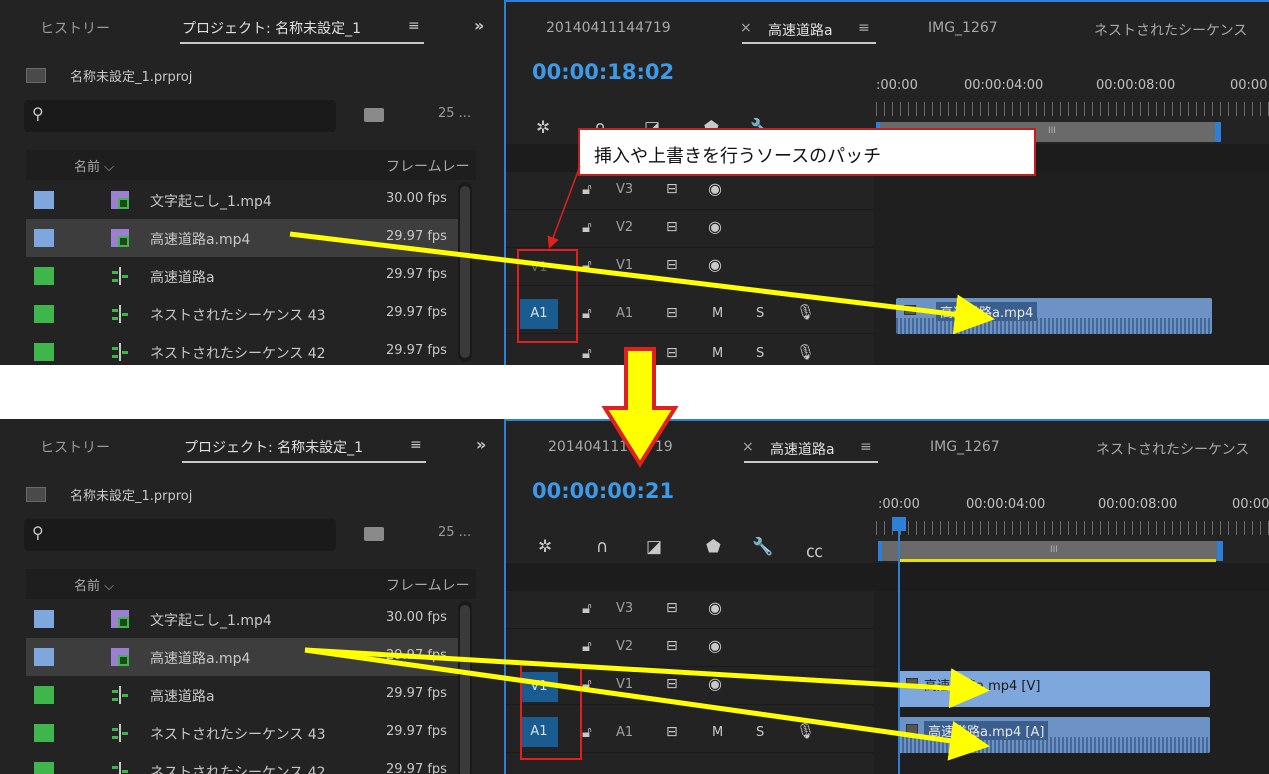 This screenshot has width=1269, height=774. What do you see at coordinates (654, 547) in the screenshot?
I see `linked-selection-icon: ◪` at bounding box center [654, 547].